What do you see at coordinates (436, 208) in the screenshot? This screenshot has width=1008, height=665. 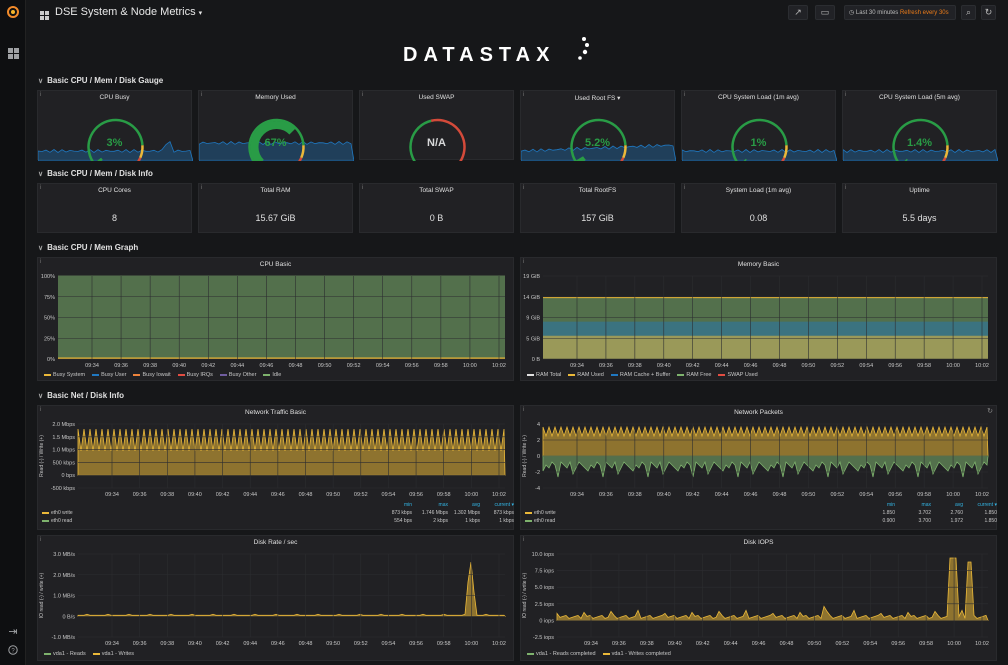 I see `stat-panel: i Total SWAP 0 B` at bounding box center [436, 208].